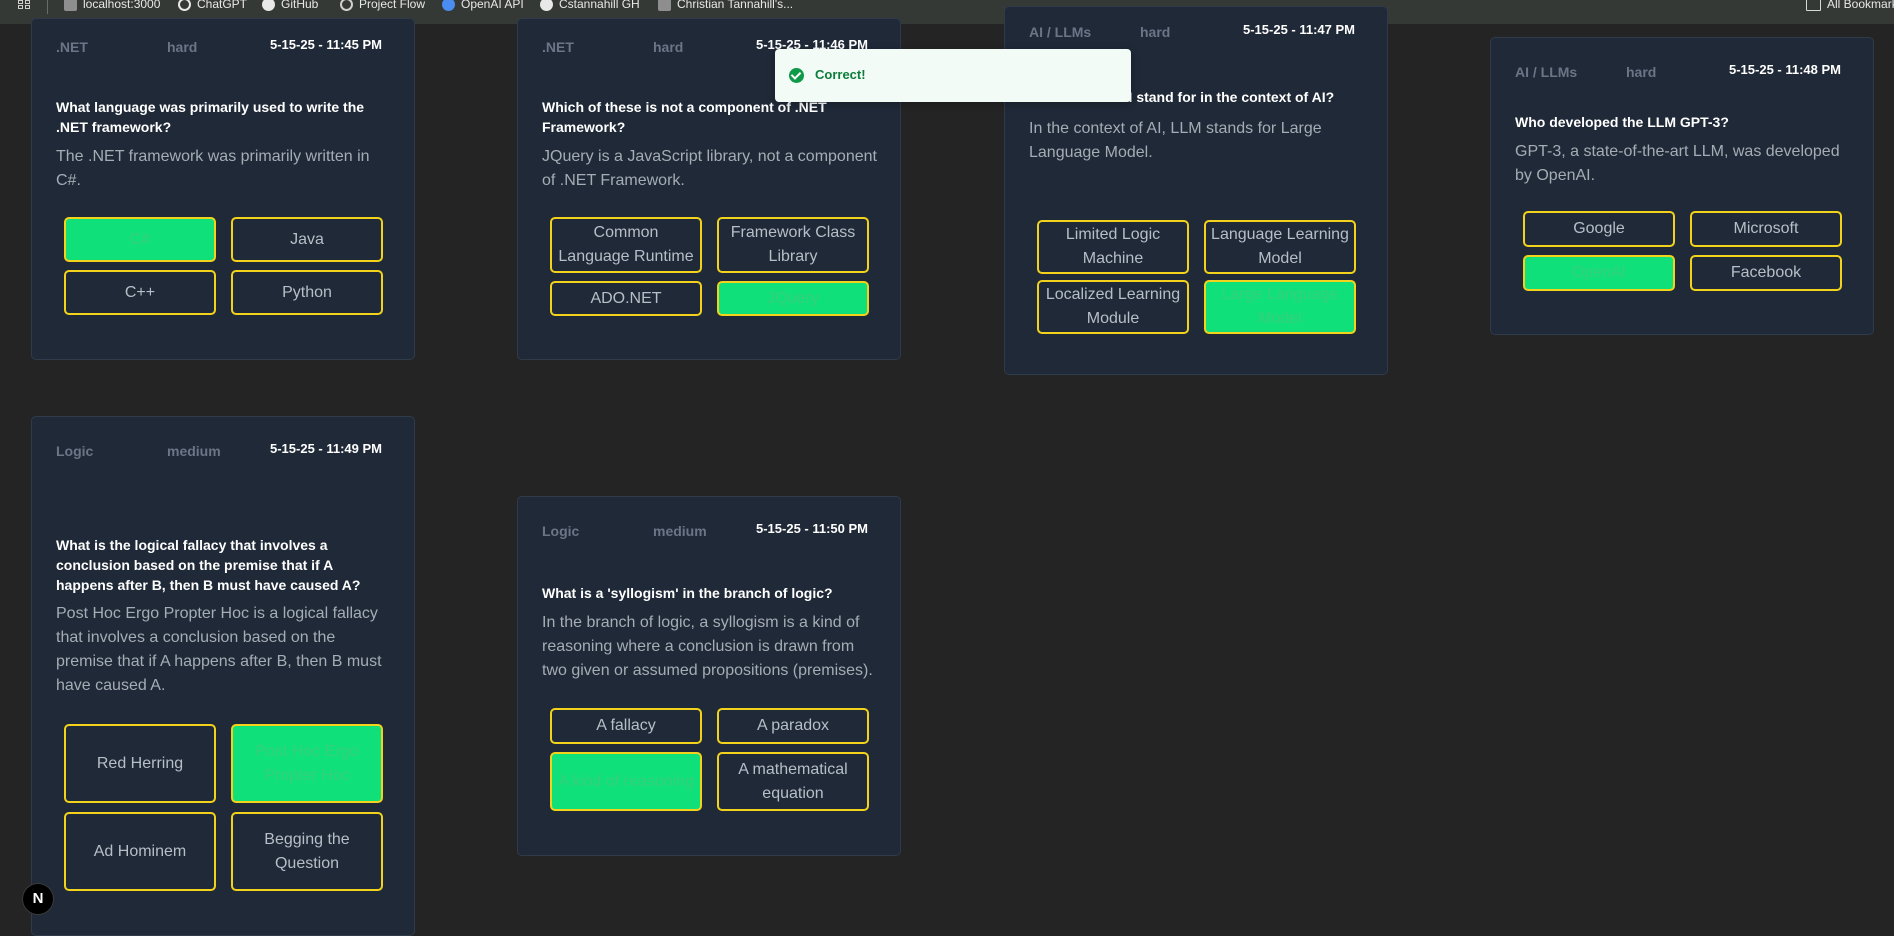 The image size is (1894, 936). What do you see at coordinates (793, 726) in the screenshot?
I see `option-button: A paradox` at bounding box center [793, 726].